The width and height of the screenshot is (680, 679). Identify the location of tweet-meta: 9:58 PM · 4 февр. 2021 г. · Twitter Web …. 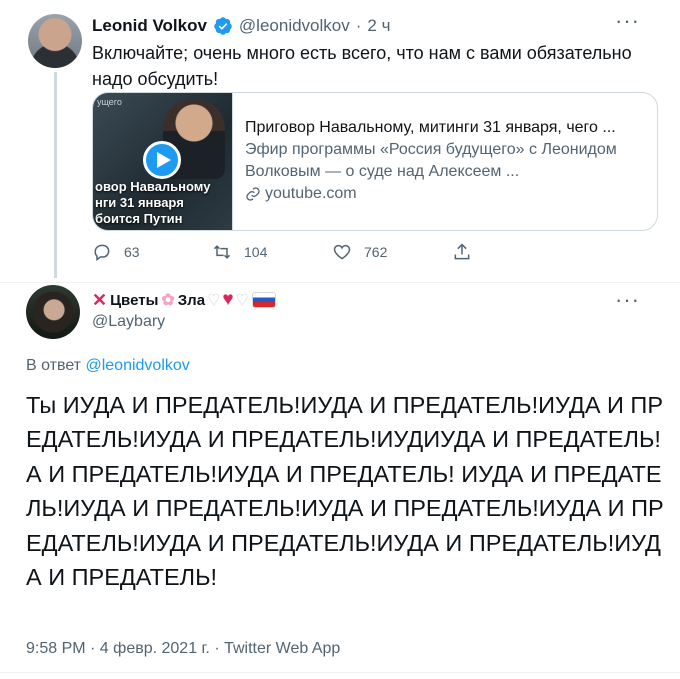
(183, 649).